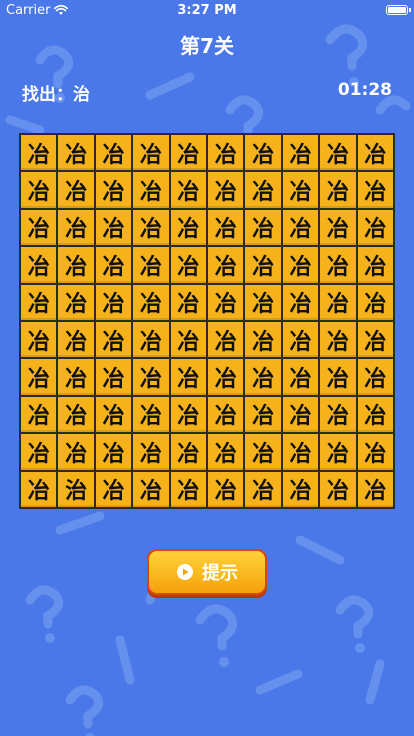  I want to click on hint-button: 提示, so click(207, 572).